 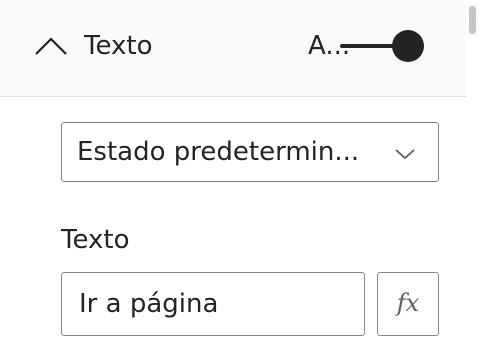 I want to click on chevron-down-icon, so click(x=405, y=153).